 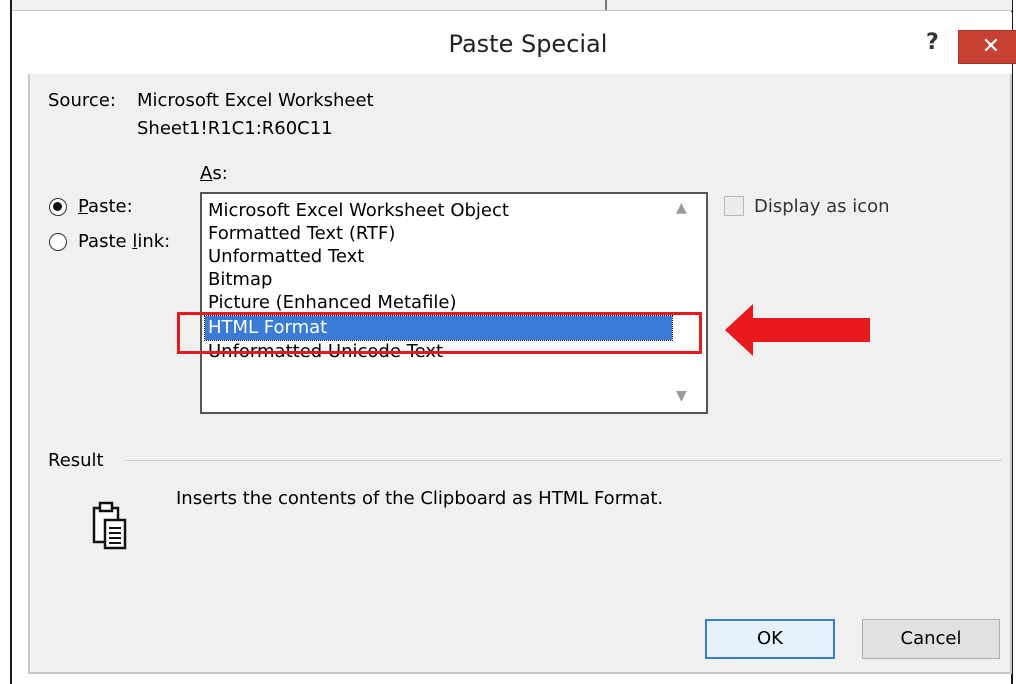 What do you see at coordinates (83, 206) in the screenshot?
I see `paste-mnemonic: P` at bounding box center [83, 206].